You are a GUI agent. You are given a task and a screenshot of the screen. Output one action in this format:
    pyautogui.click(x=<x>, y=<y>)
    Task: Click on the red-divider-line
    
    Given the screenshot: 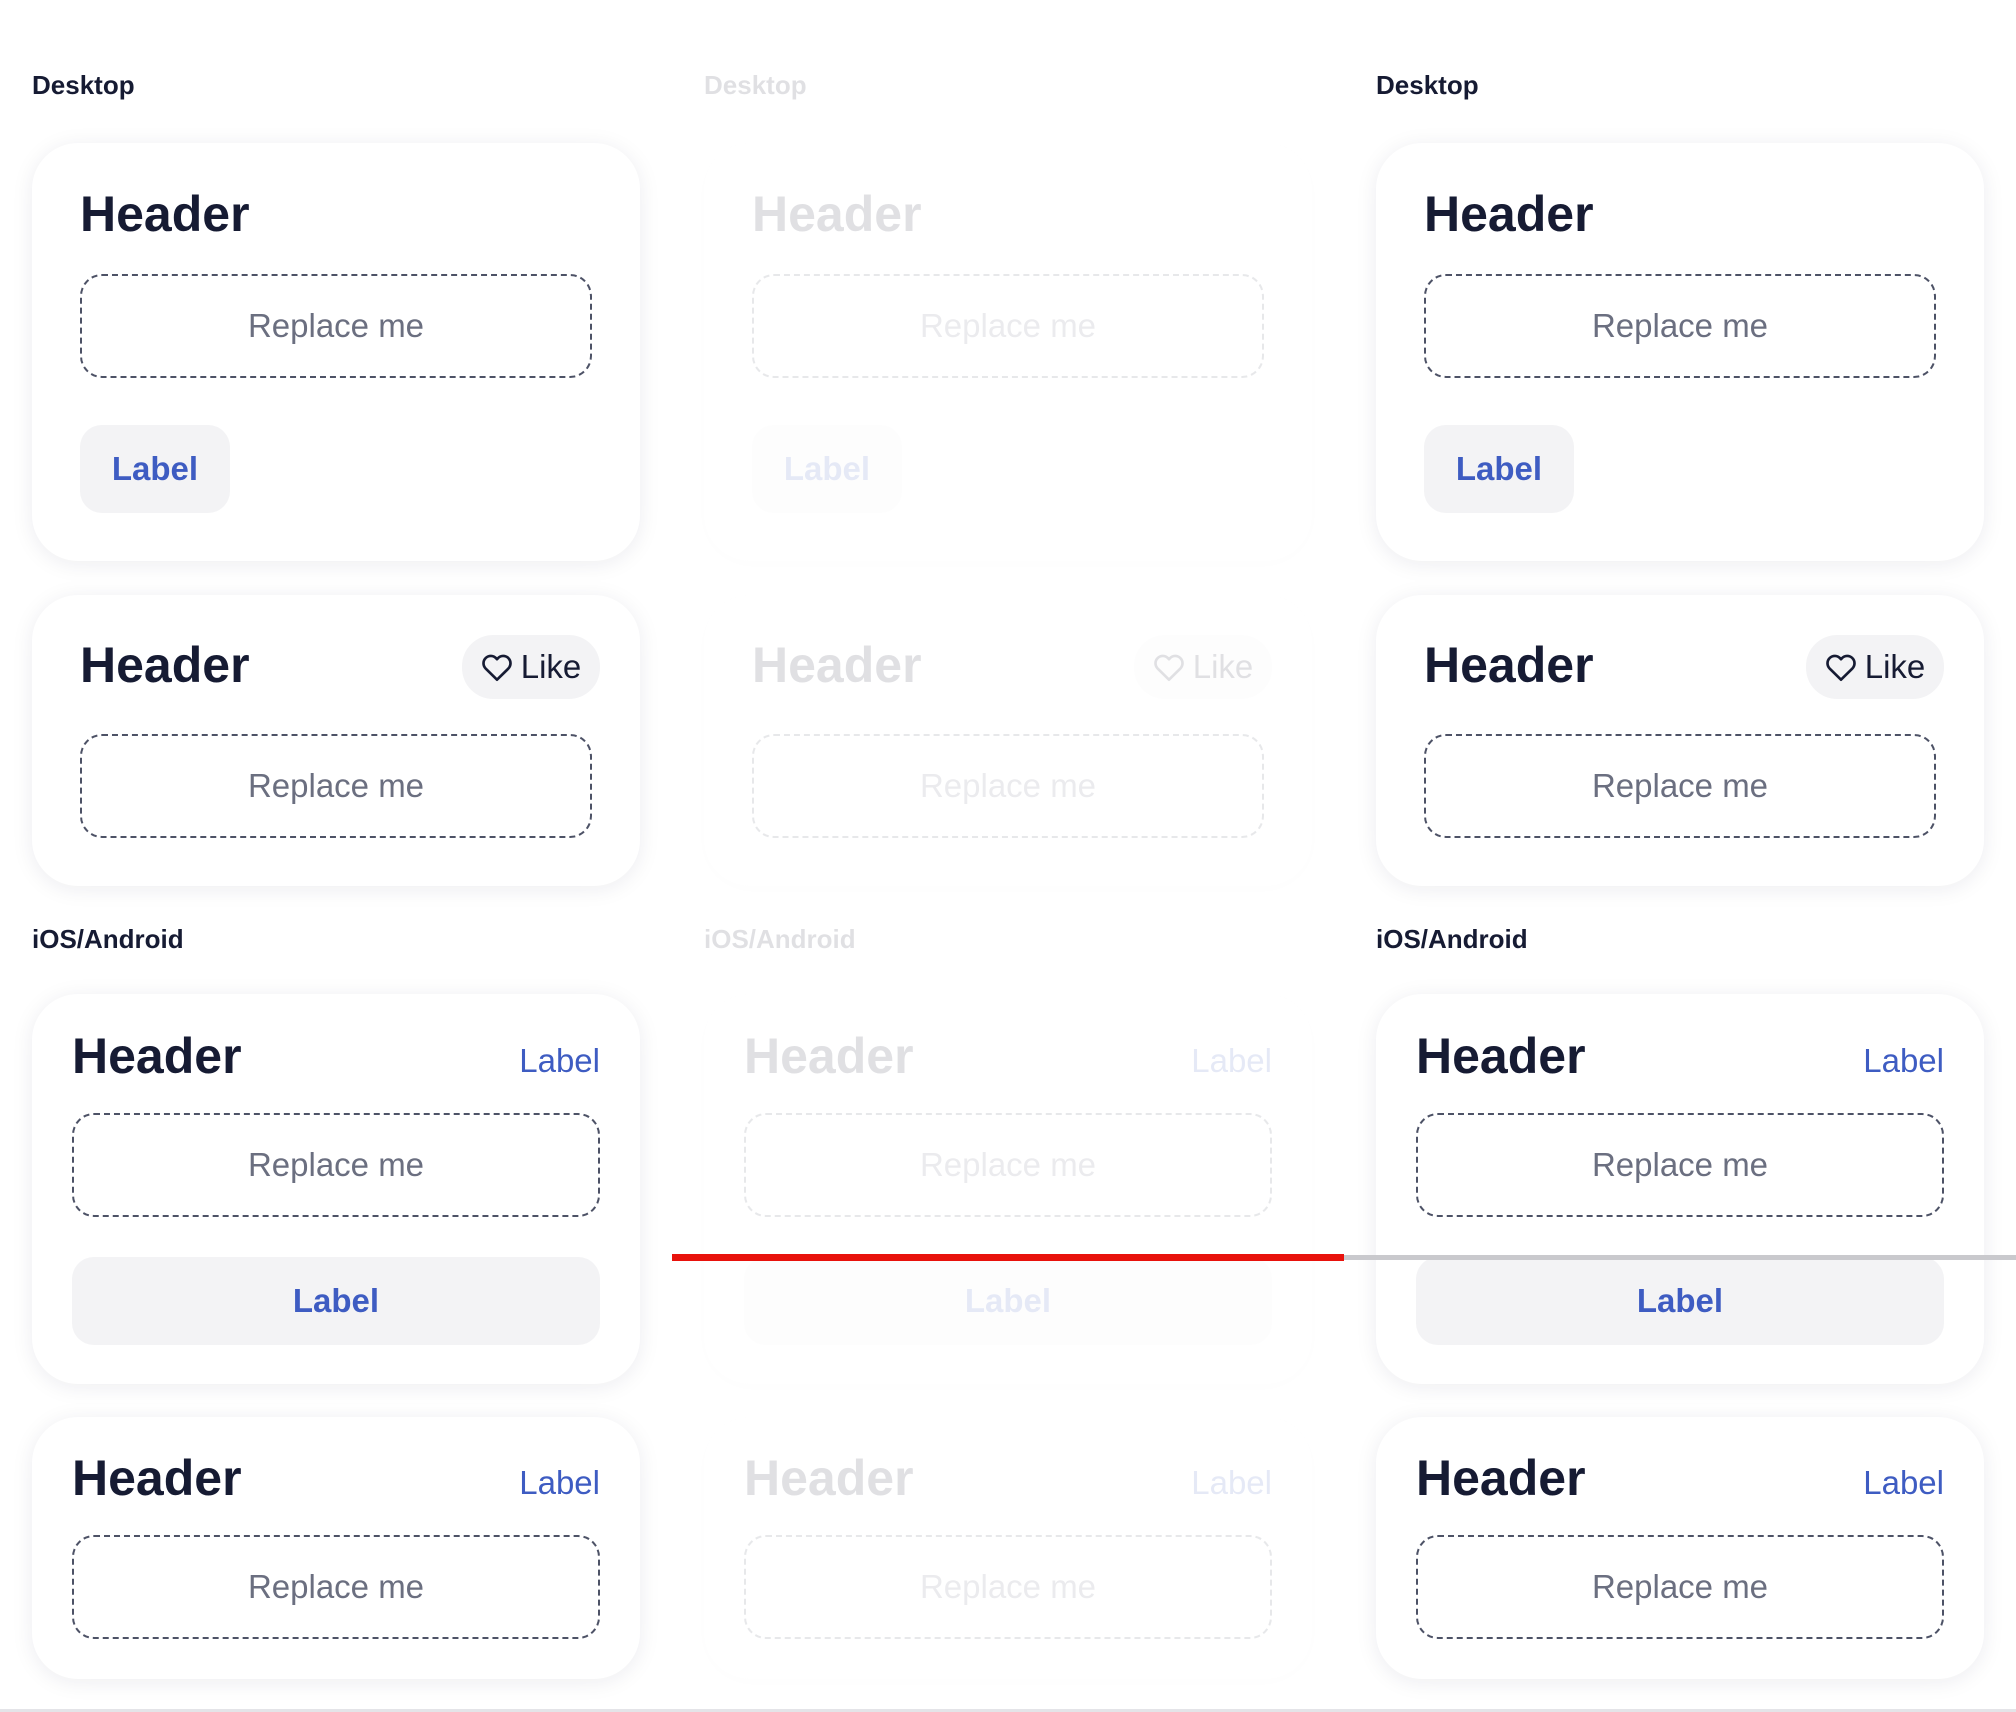 What is the action you would take?
    pyautogui.click(x=1008, y=1257)
    